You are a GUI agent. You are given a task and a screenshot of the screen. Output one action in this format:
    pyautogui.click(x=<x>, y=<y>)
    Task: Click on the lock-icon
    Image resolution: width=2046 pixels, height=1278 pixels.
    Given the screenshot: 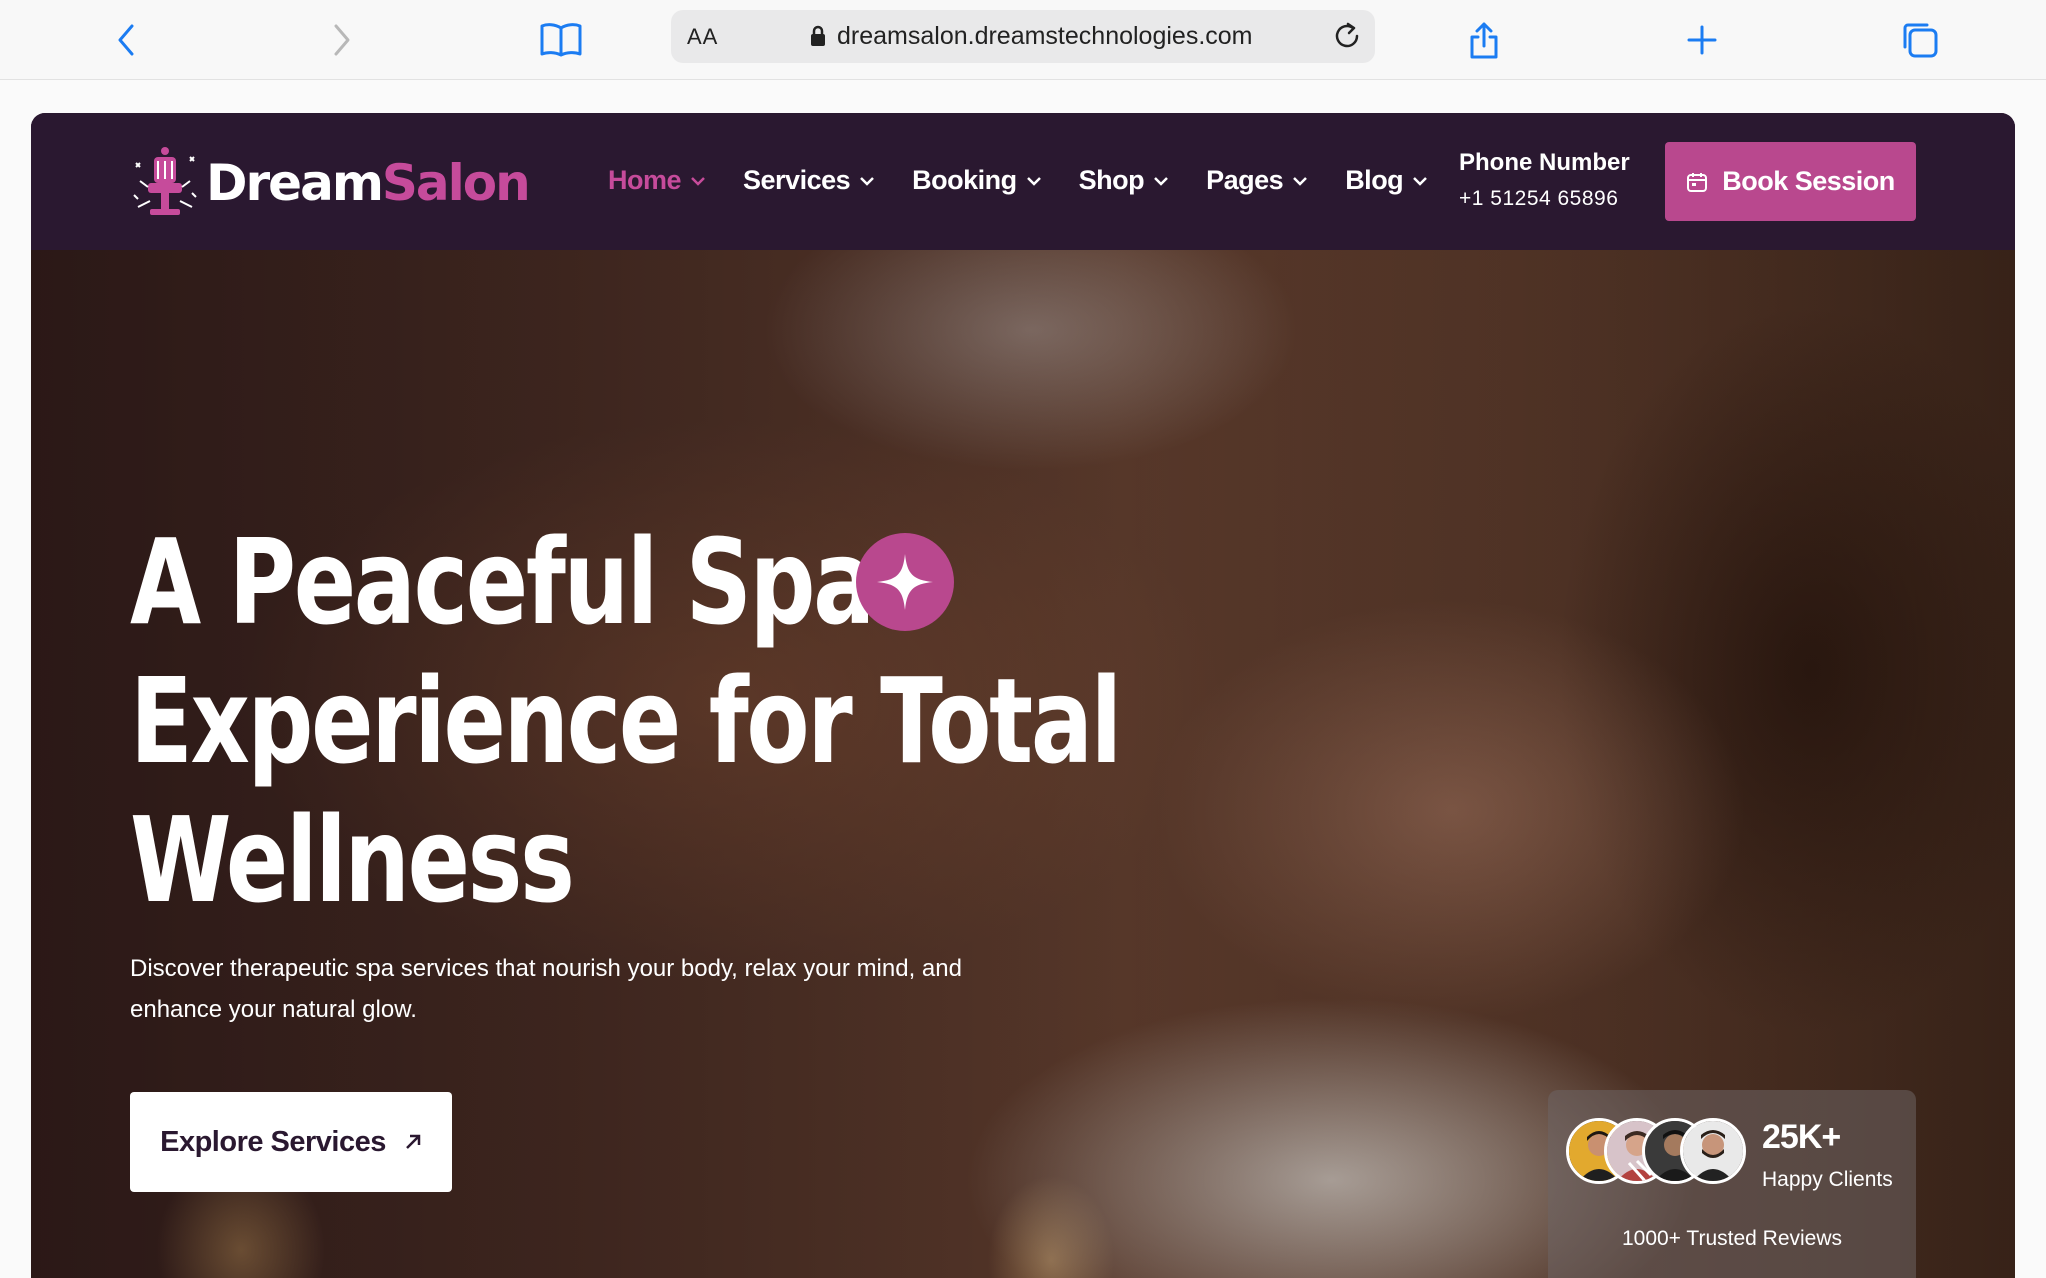 What is the action you would take?
    pyautogui.click(x=818, y=35)
    